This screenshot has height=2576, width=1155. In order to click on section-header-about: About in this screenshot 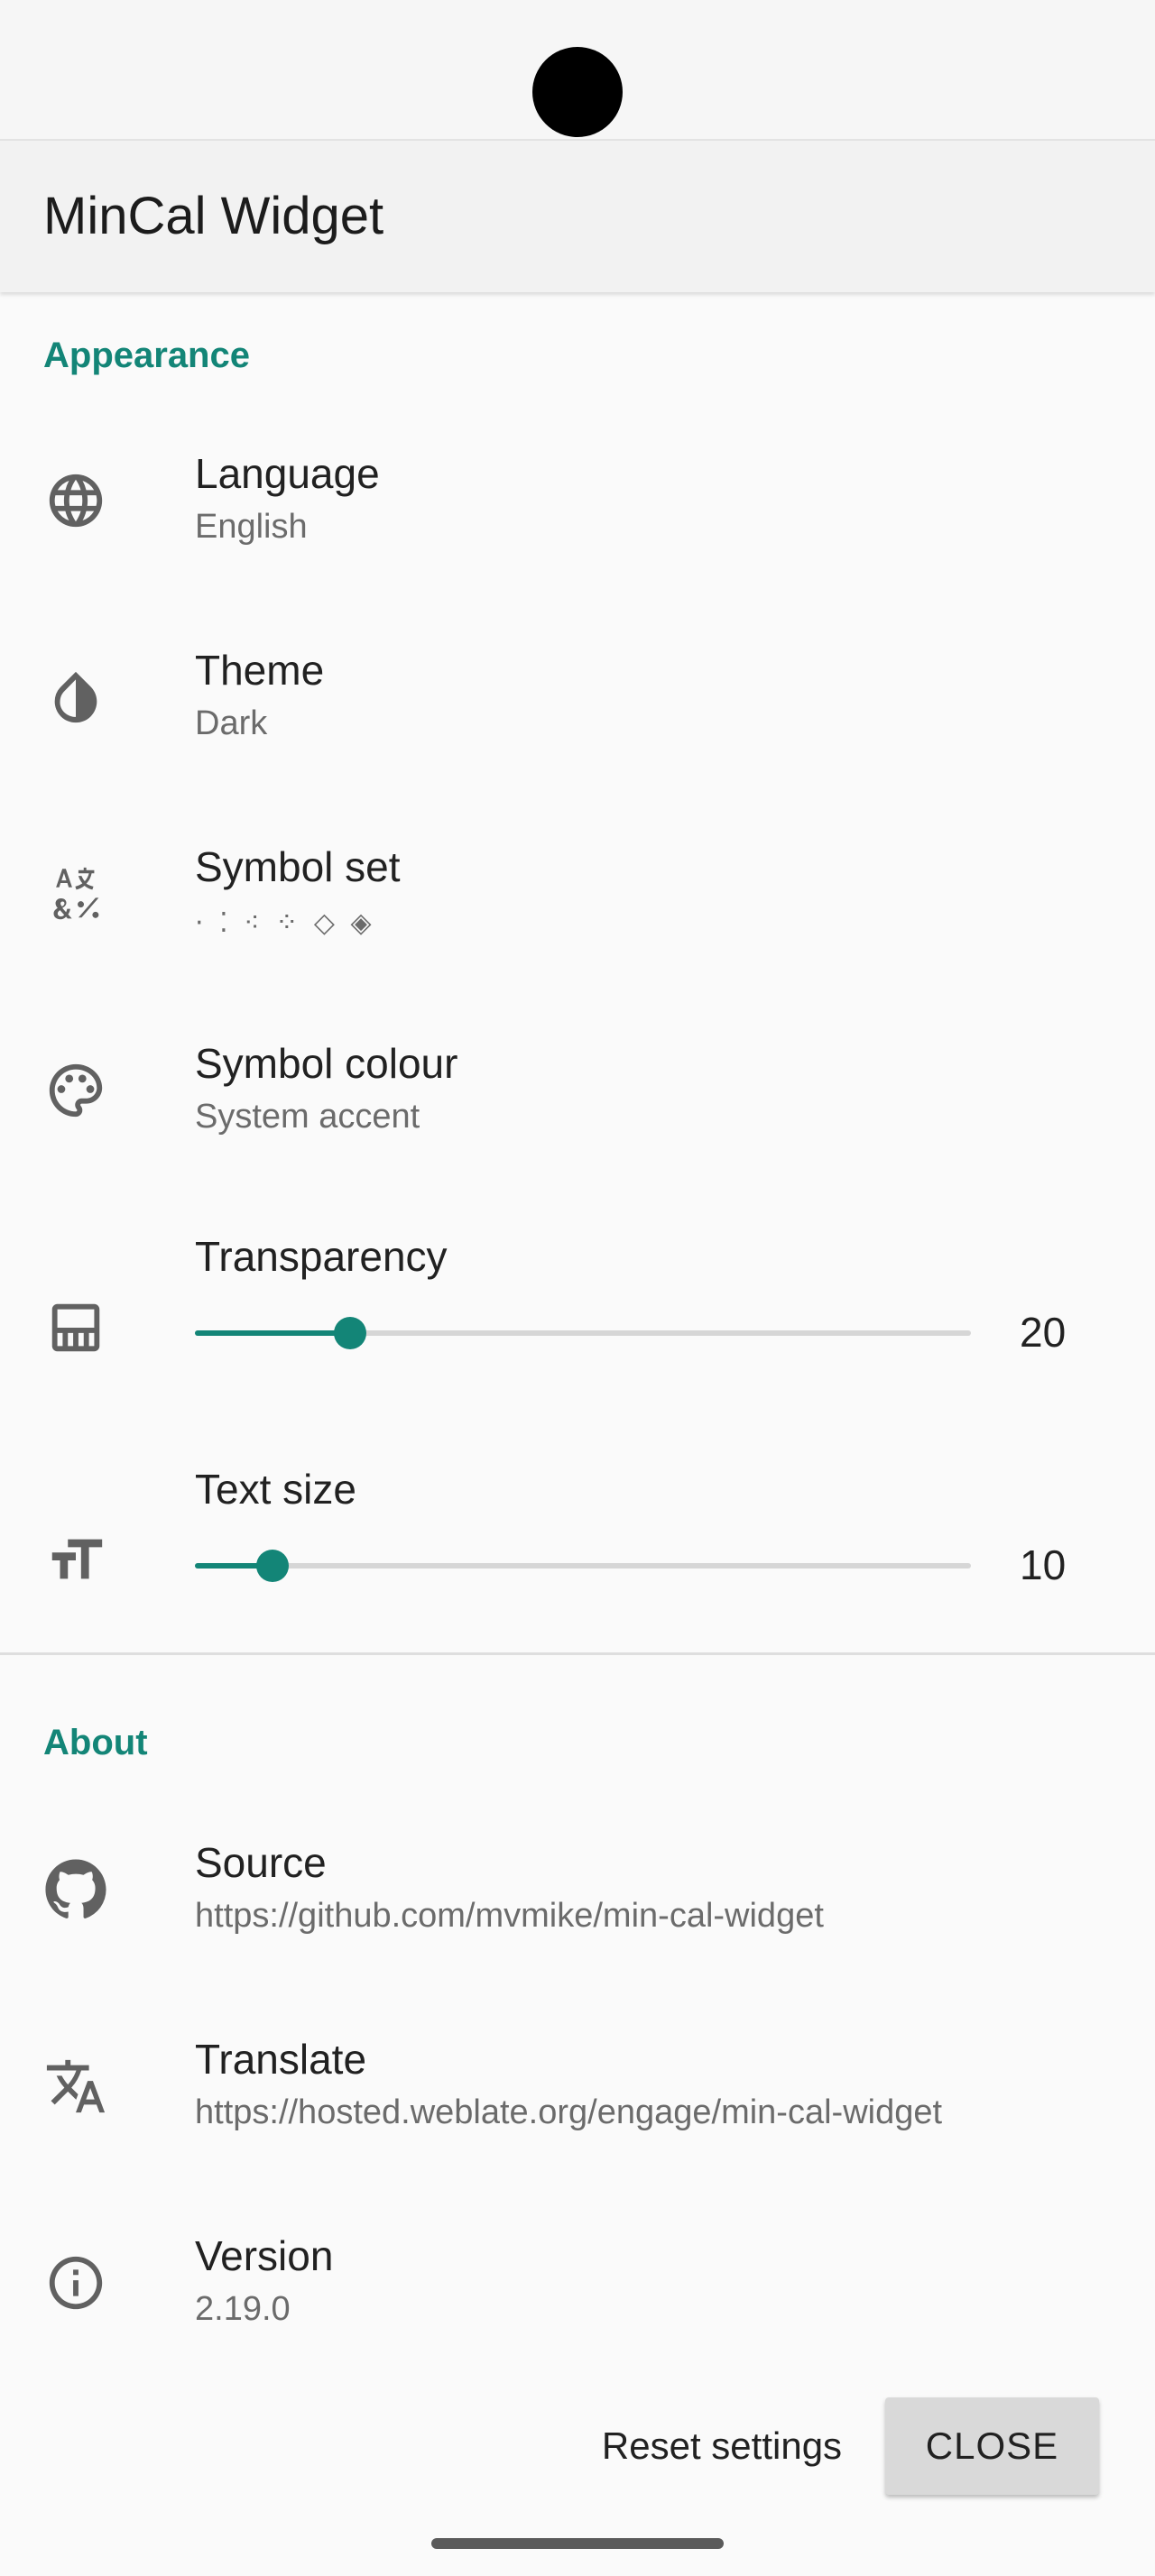, I will do `click(95, 1742)`.